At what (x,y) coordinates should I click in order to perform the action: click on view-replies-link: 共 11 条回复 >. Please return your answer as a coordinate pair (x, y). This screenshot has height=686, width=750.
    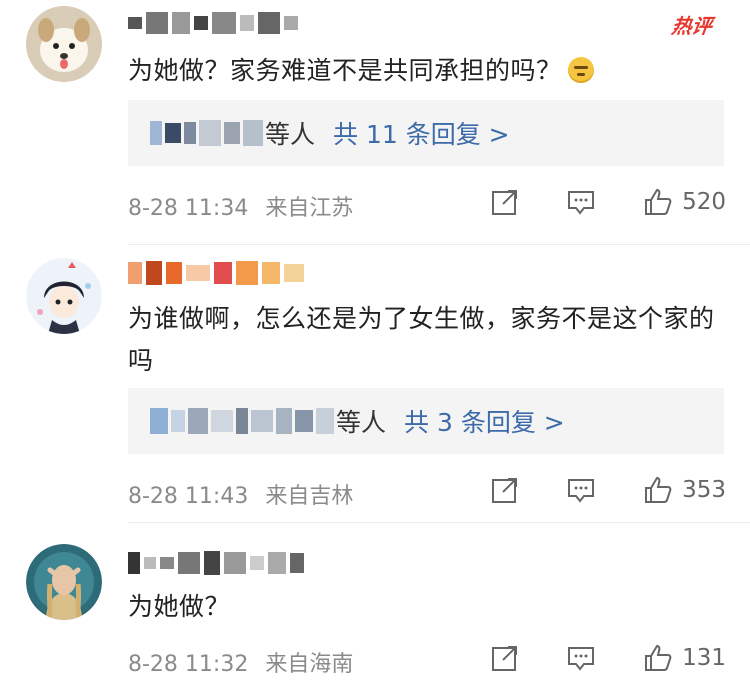
    Looking at the image, I should click on (421, 133).